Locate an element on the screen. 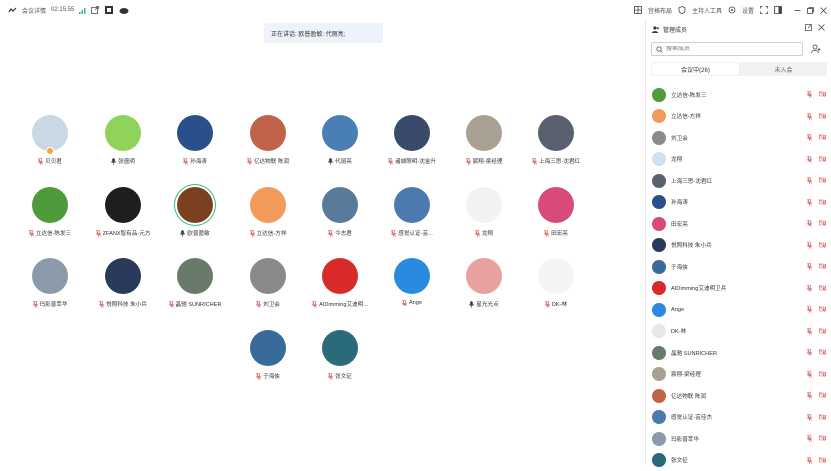  fullscreen-icon is located at coordinates (764, 10).